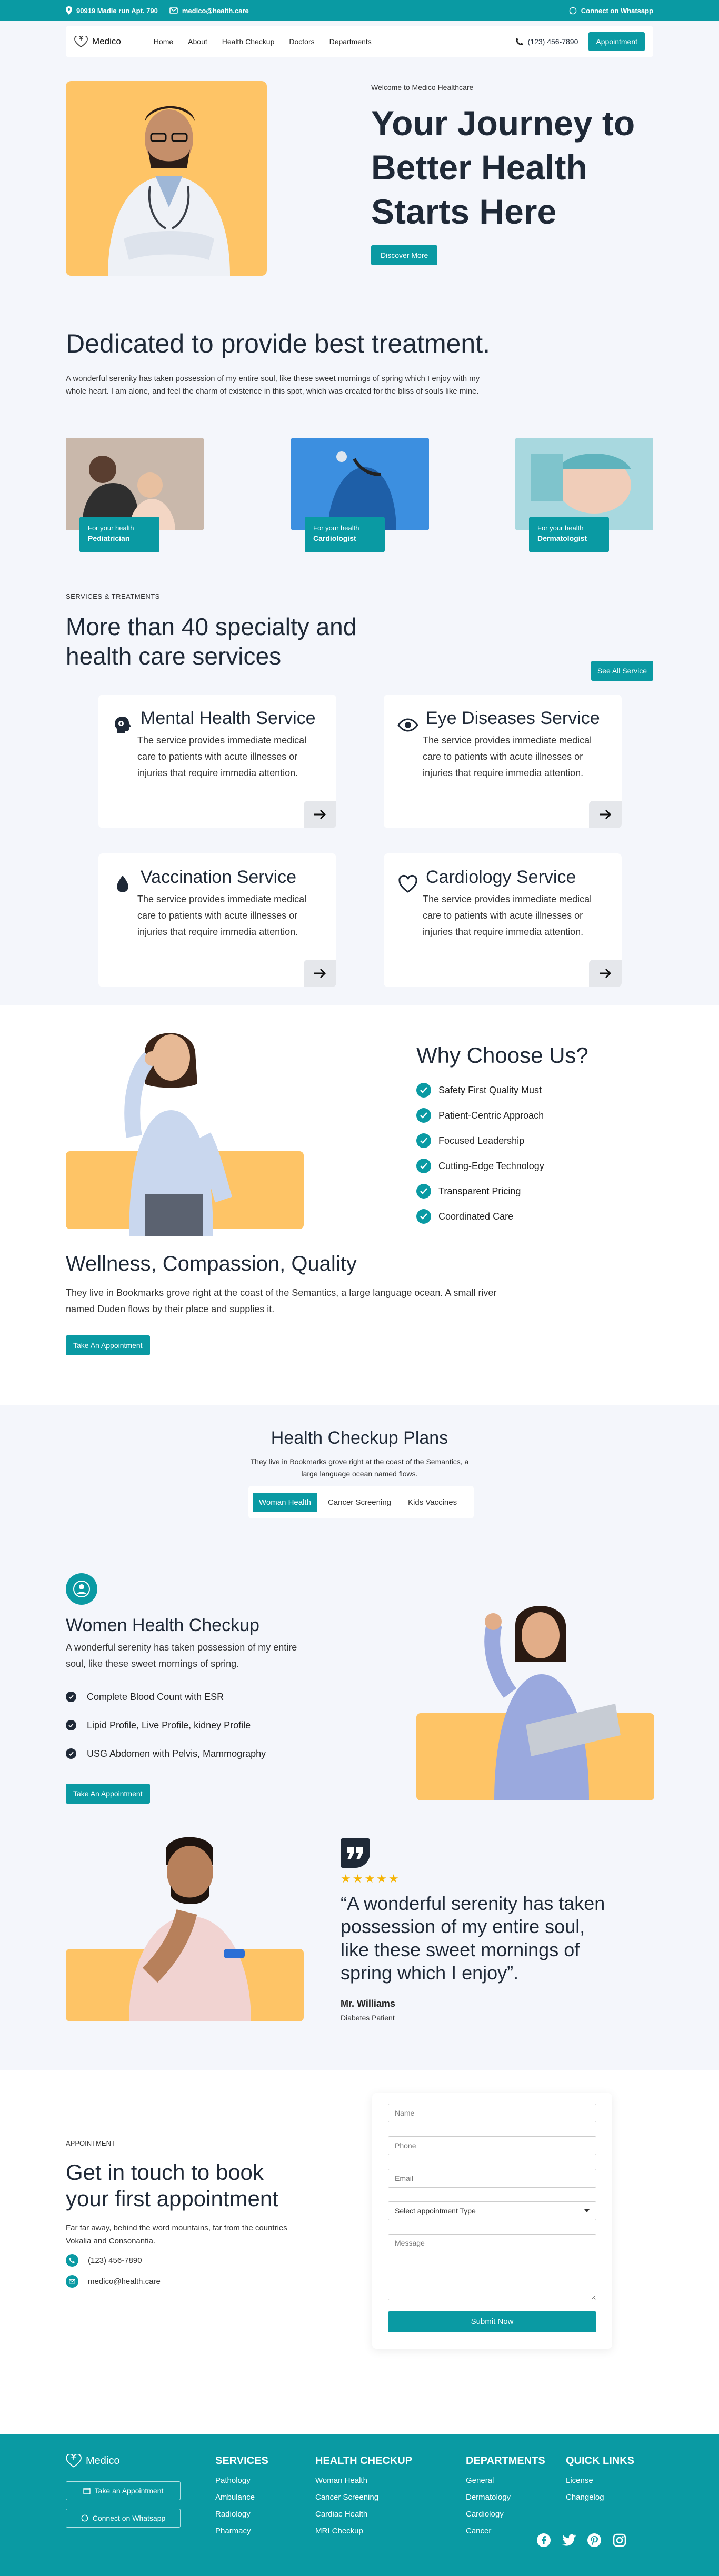 Image resolution: width=719 pixels, height=2576 pixels. What do you see at coordinates (113, 596) in the screenshot?
I see `services-tag: SERVICES & TREATMENTS` at bounding box center [113, 596].